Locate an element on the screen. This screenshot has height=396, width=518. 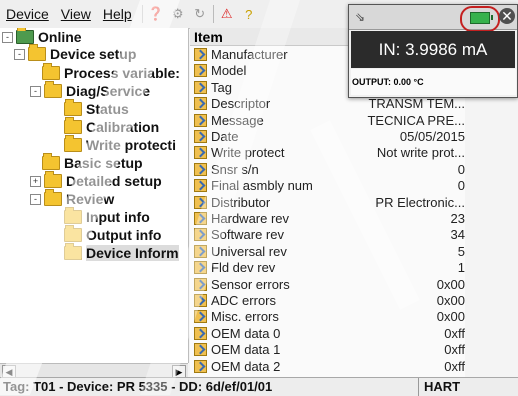
input-reading: IN: 3.9986 mA is located at coordinates (433, 49).